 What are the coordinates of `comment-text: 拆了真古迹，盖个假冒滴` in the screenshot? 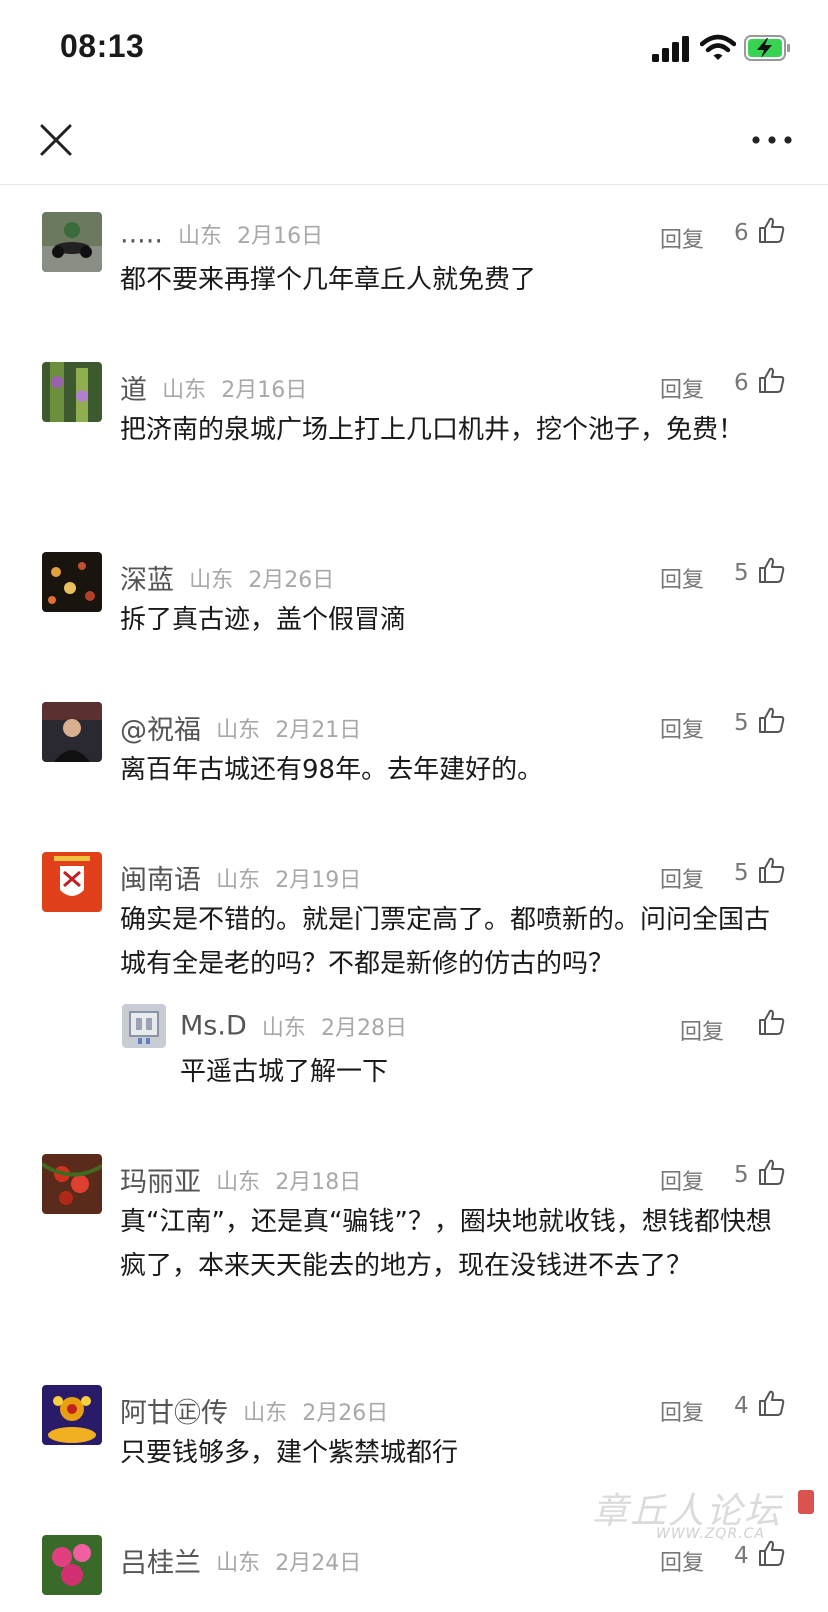 It's located at (263, 620).